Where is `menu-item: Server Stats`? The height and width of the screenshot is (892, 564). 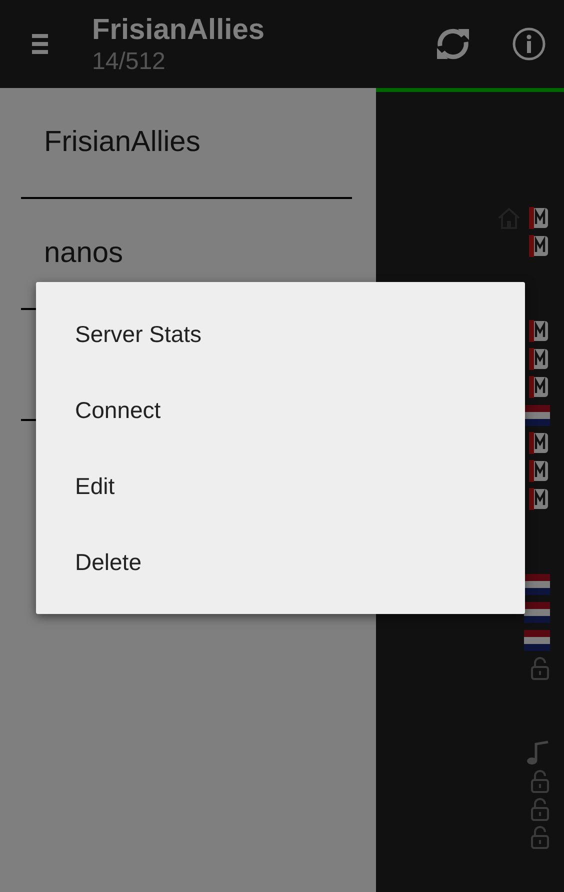 menu-item: Server Stats is located at coordinates (280, 334).